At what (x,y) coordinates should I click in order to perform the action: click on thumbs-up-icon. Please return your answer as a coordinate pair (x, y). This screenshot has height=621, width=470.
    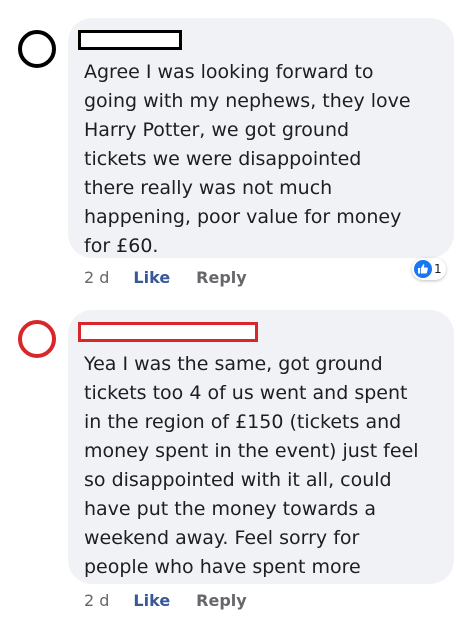
    Looking at the image, I should click on (423, 269).